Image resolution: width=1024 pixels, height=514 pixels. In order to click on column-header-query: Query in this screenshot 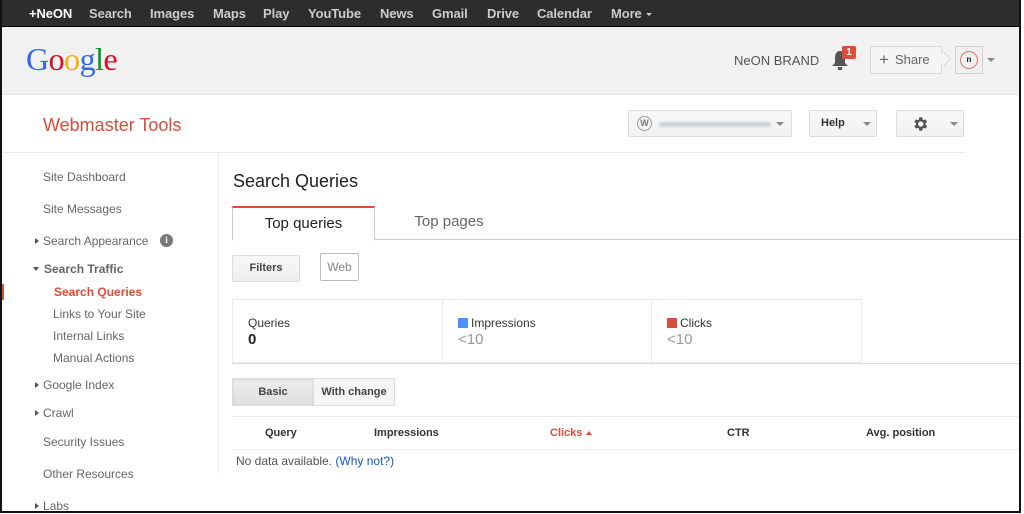, I will do `click(281, 433)`.